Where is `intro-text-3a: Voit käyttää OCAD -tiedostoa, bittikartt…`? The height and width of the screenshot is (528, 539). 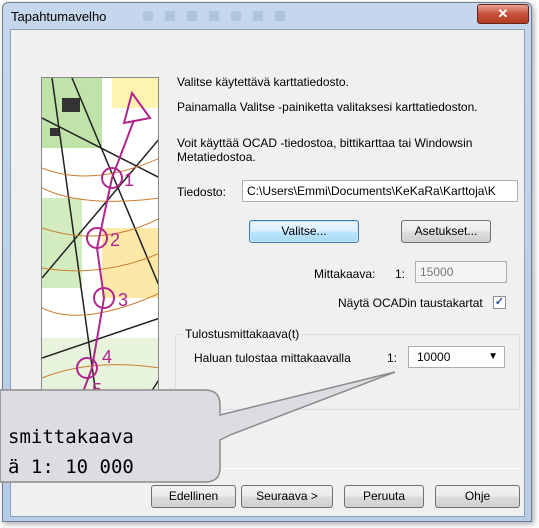 intro-text-3a: Voit käyttää OCAD -tiedostoa, bittikartt… is located at coordinates (325, 143).